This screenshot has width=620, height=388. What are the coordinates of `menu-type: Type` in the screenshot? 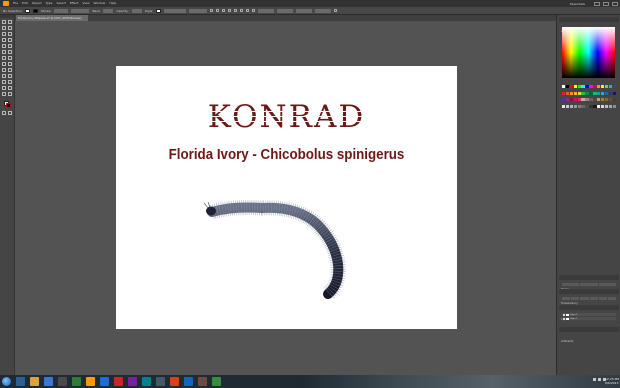 It's located at (49, 3).